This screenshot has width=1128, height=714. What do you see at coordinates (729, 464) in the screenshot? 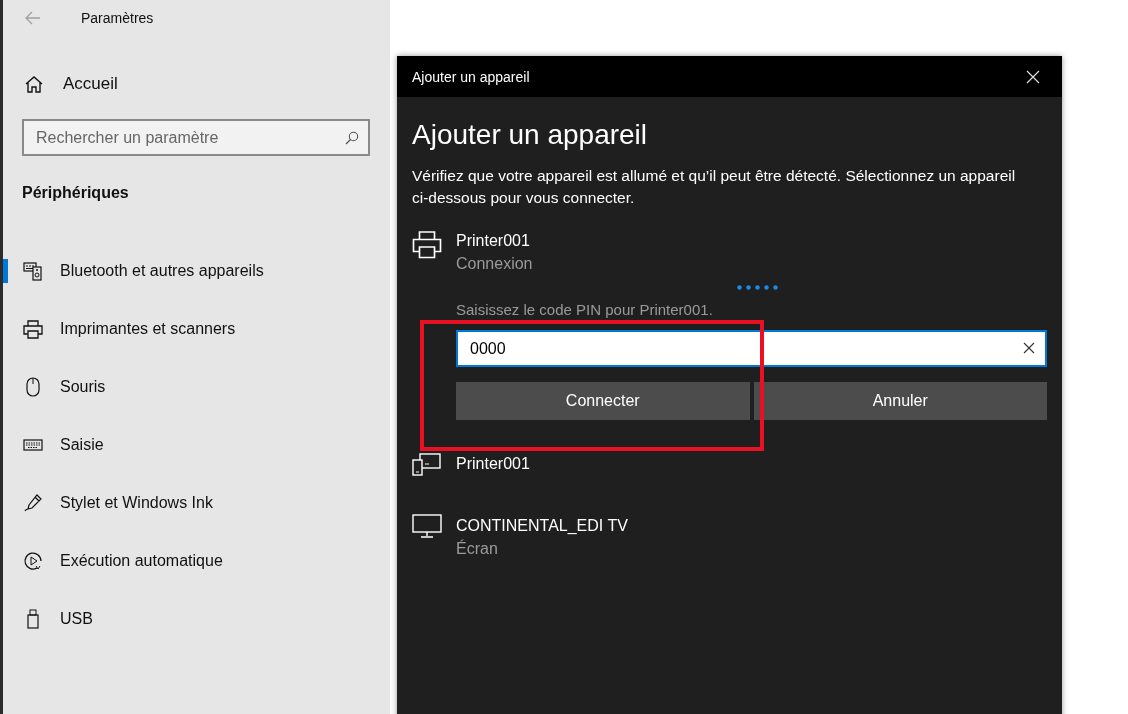
I see `device-item: Printer001` at bounding box center [729, 464].